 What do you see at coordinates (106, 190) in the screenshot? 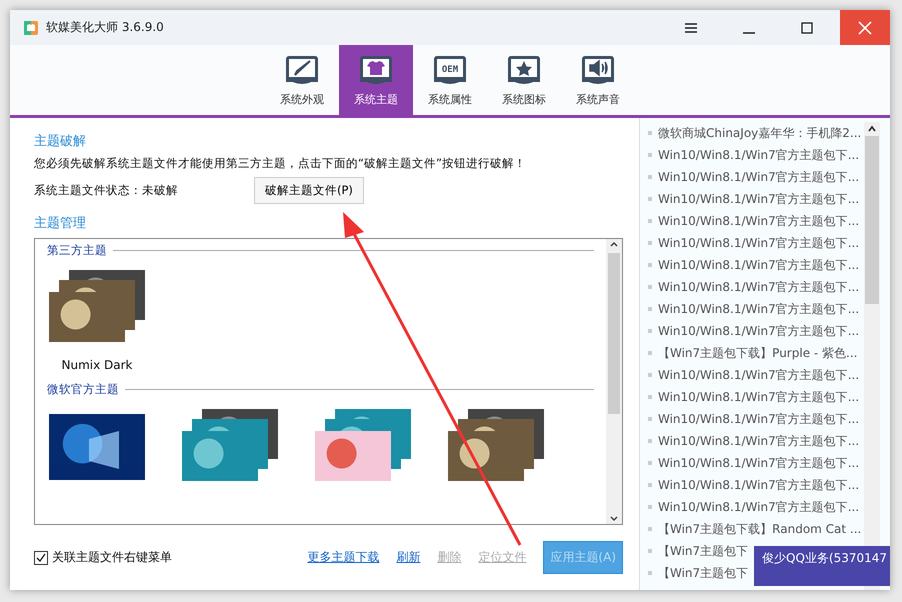
I see `status-text: 系统主题文件状态：未破解` at bounding box center [106, 190].